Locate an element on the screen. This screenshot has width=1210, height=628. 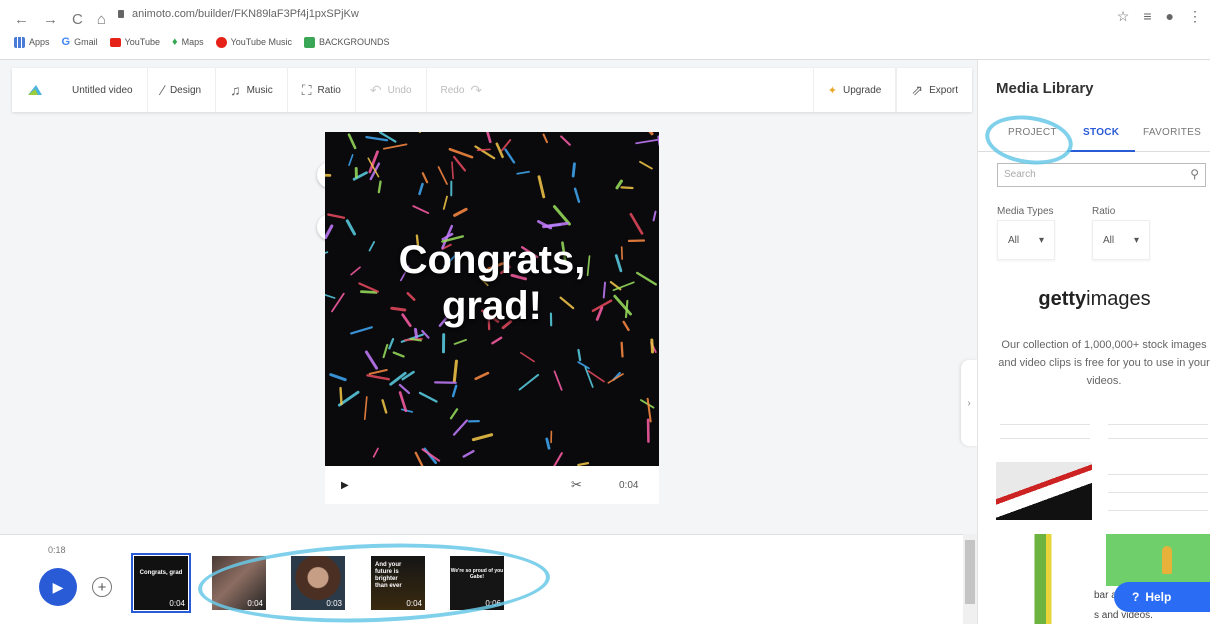
sidebar-collapse-handle: › is located at coordinates (969, 403).